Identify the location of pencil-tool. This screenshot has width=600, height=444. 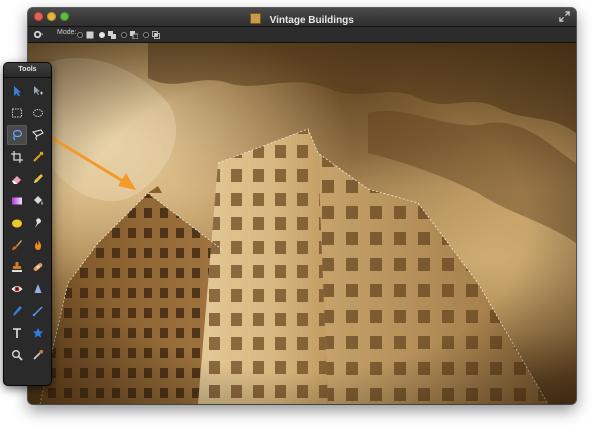
(38, 179).